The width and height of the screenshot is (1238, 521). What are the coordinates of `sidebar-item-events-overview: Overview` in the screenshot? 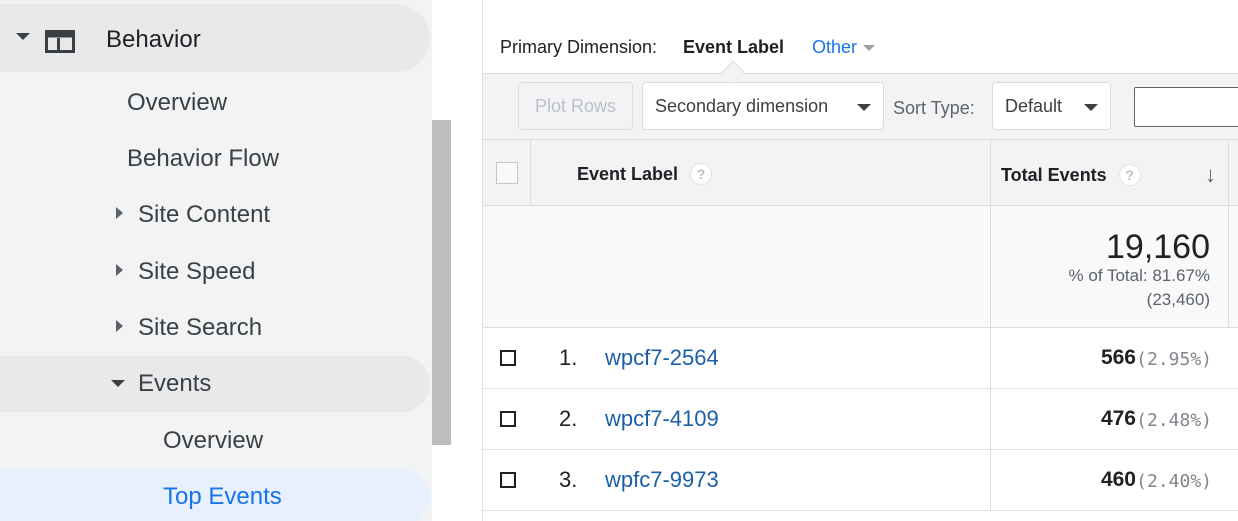 It's located at (215, 440).